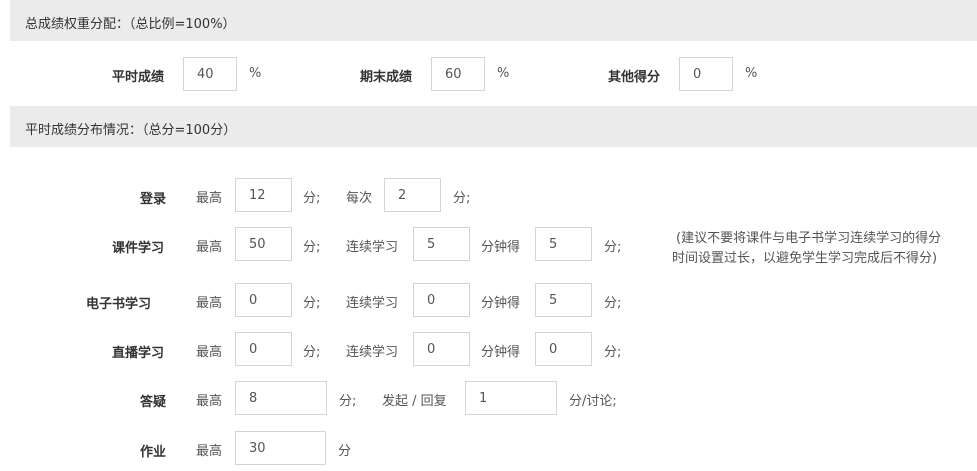 Image resolution: width=977 pixels, height=471 pixels. What do you see at coordinates (209, 247) in the screenshot?
I see `course-max-label: 最高` at bounding box center [209, 247].